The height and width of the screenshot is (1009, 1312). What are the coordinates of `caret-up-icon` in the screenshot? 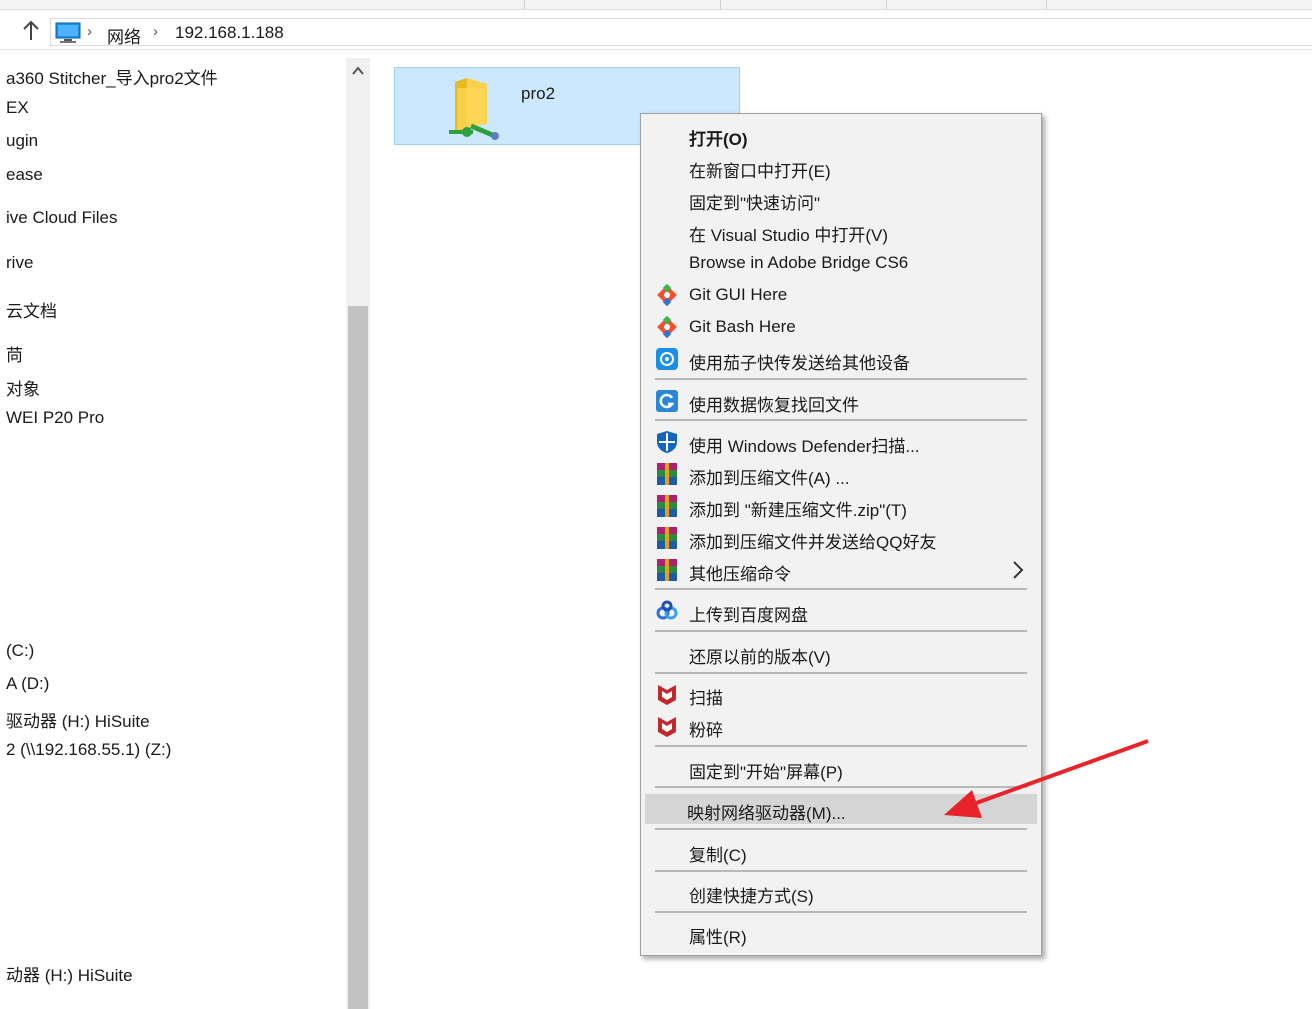 It's located at (358, 70).